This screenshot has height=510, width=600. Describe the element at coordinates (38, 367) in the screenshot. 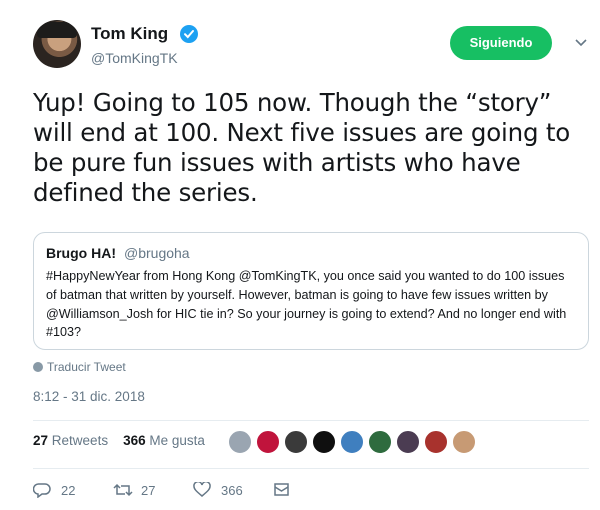

I see `globe-icon` at that location.